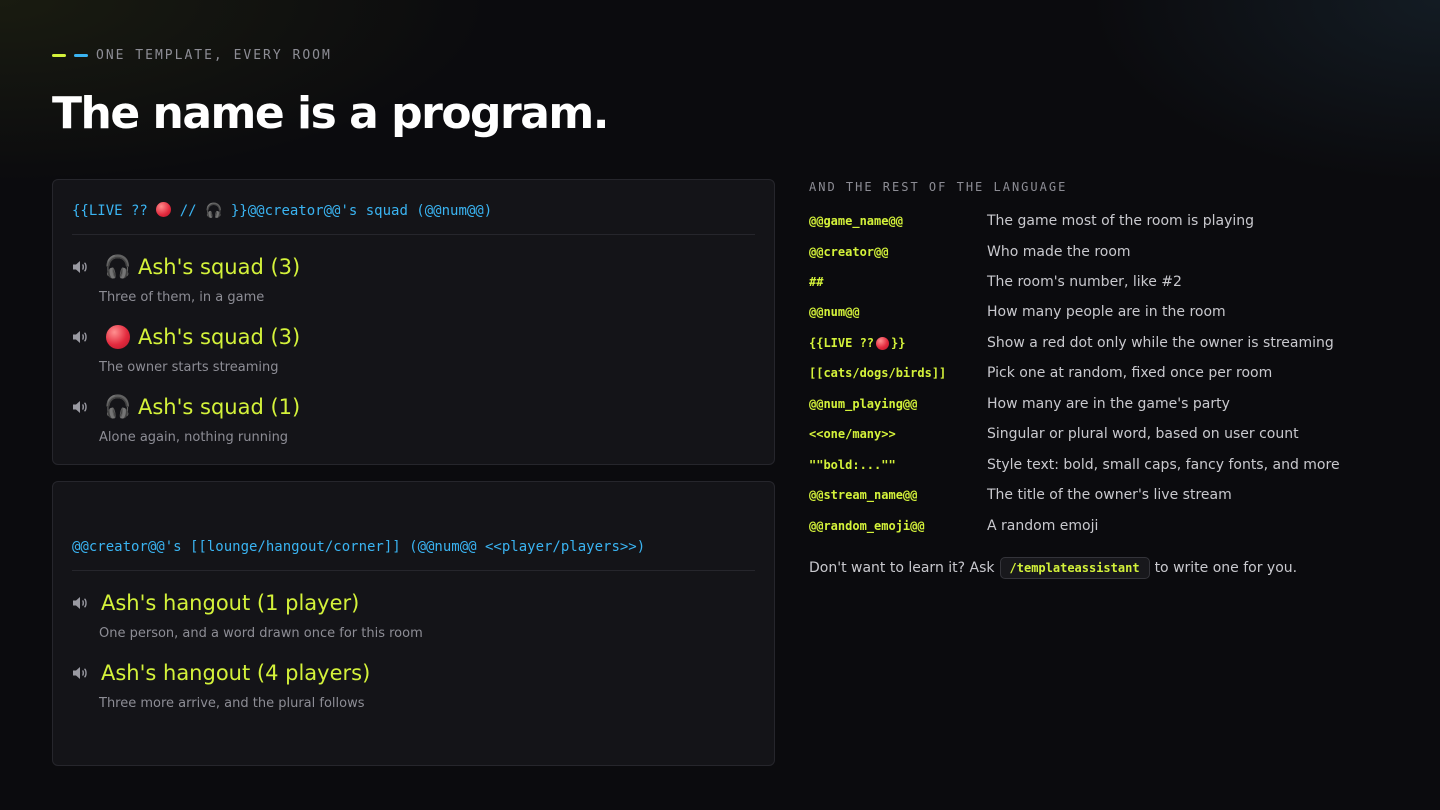 The width and height of the screenshot is (1440, 810). Describe the element at coordinates (59, 55) in the screenshot. I see `lime-dash-icon` at that location.